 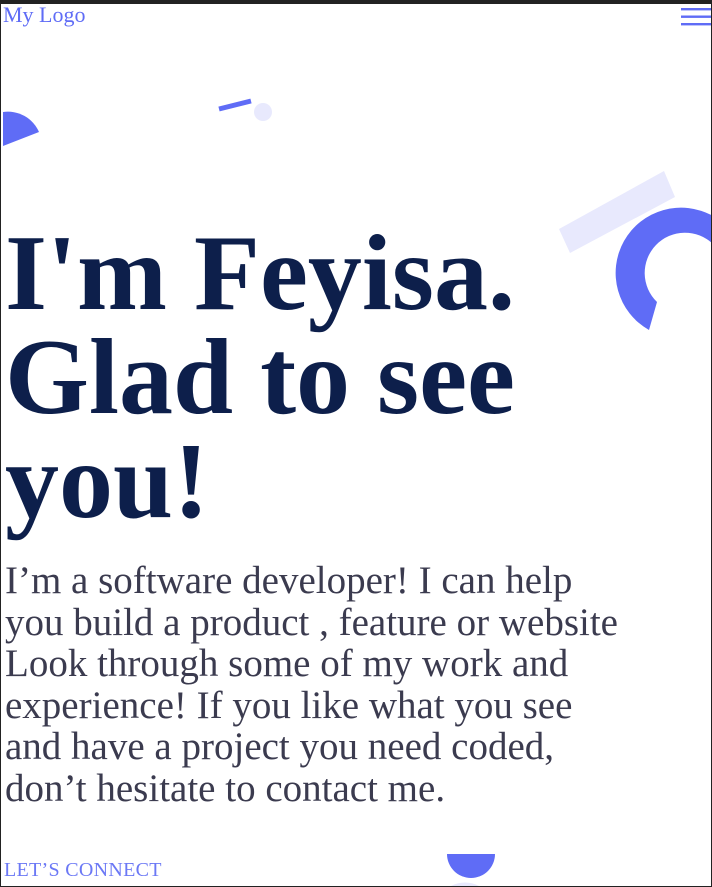 What do you see at coordinates (471, 870) in the screenshot?
I see `decor-half-circle-bottom` at bounding box center [471, 870].